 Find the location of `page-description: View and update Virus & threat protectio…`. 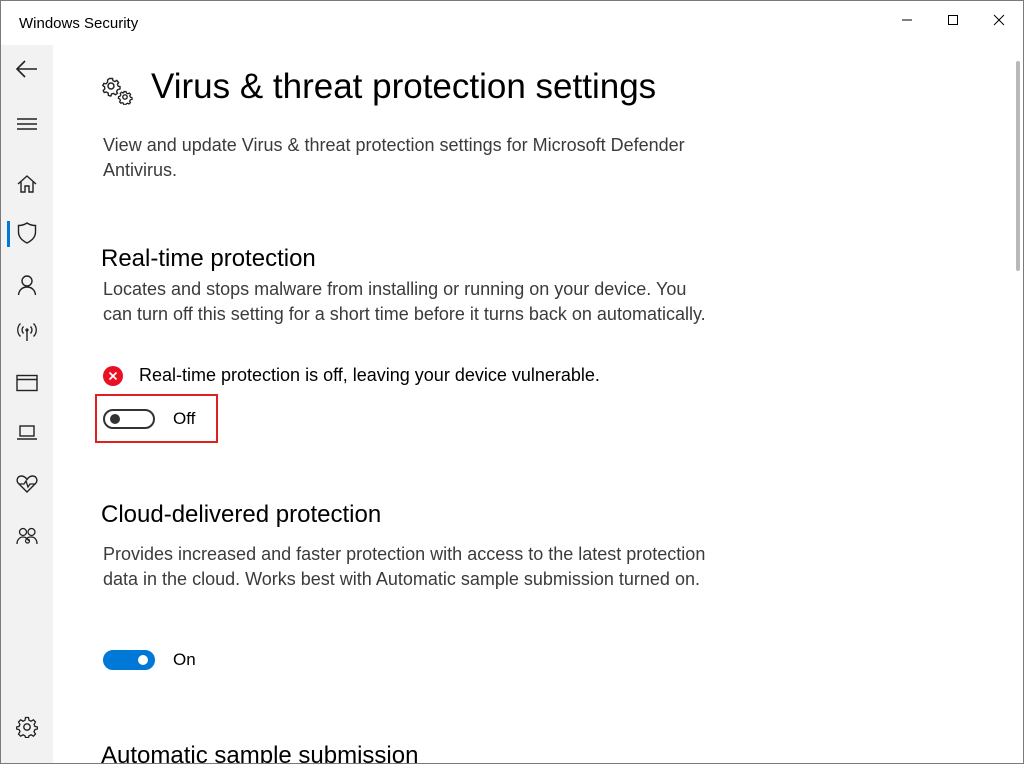

page-description: View and update Virus & threat protectio… is located at coordinates (394, 157).